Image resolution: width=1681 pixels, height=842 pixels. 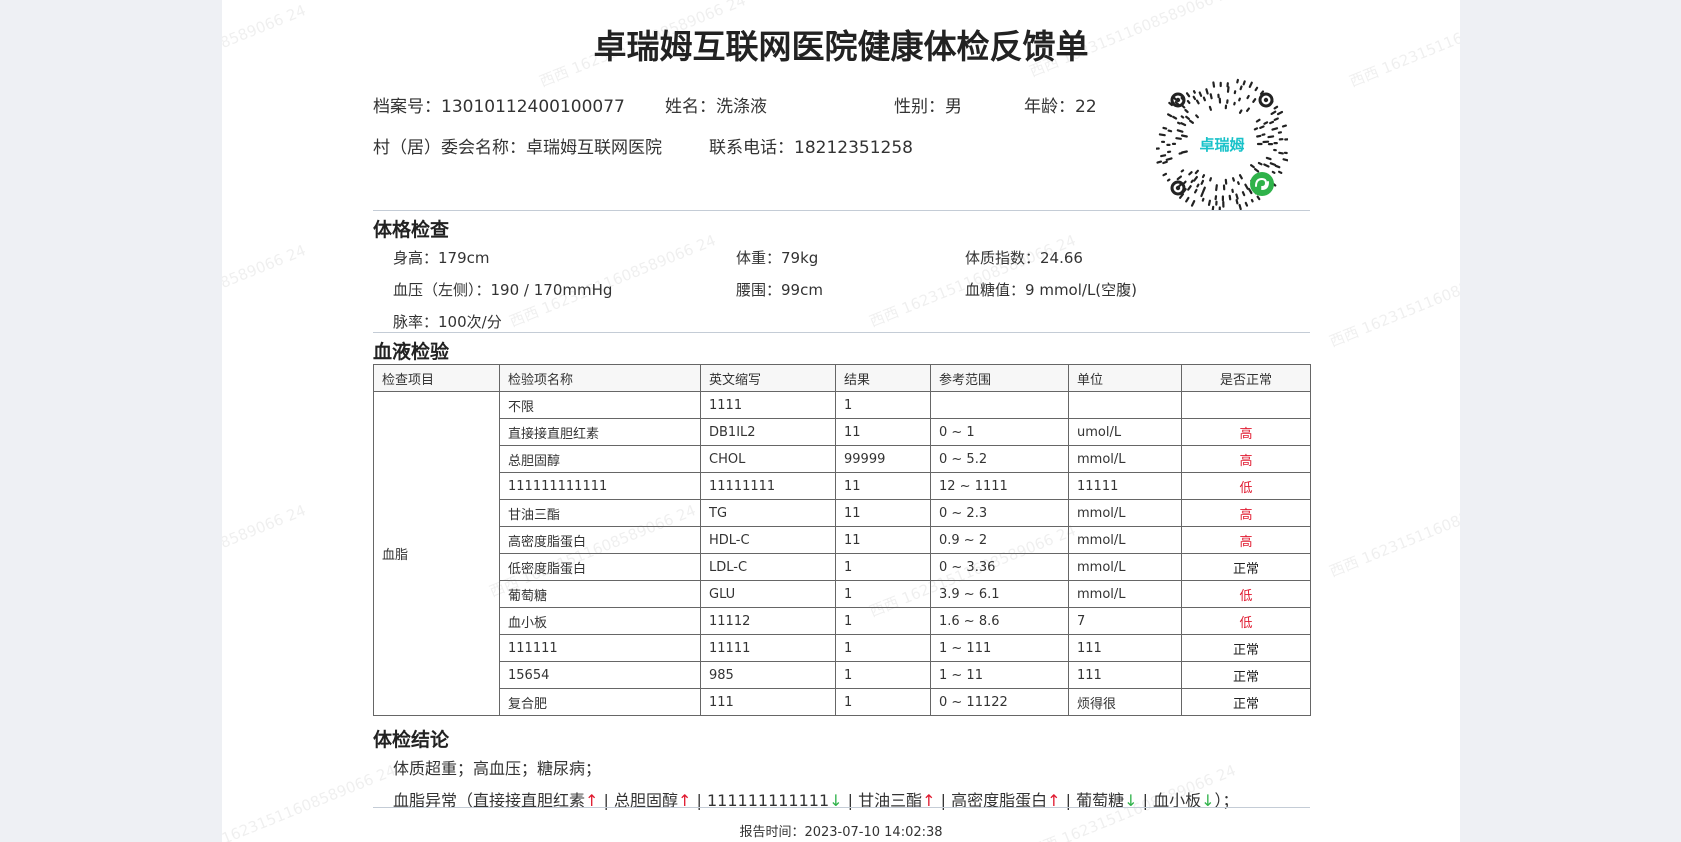 What do you see at coordinates (1125, 648) in the screenshot?
I see `unit-cell: 111` at bounding box center [1125, 648].